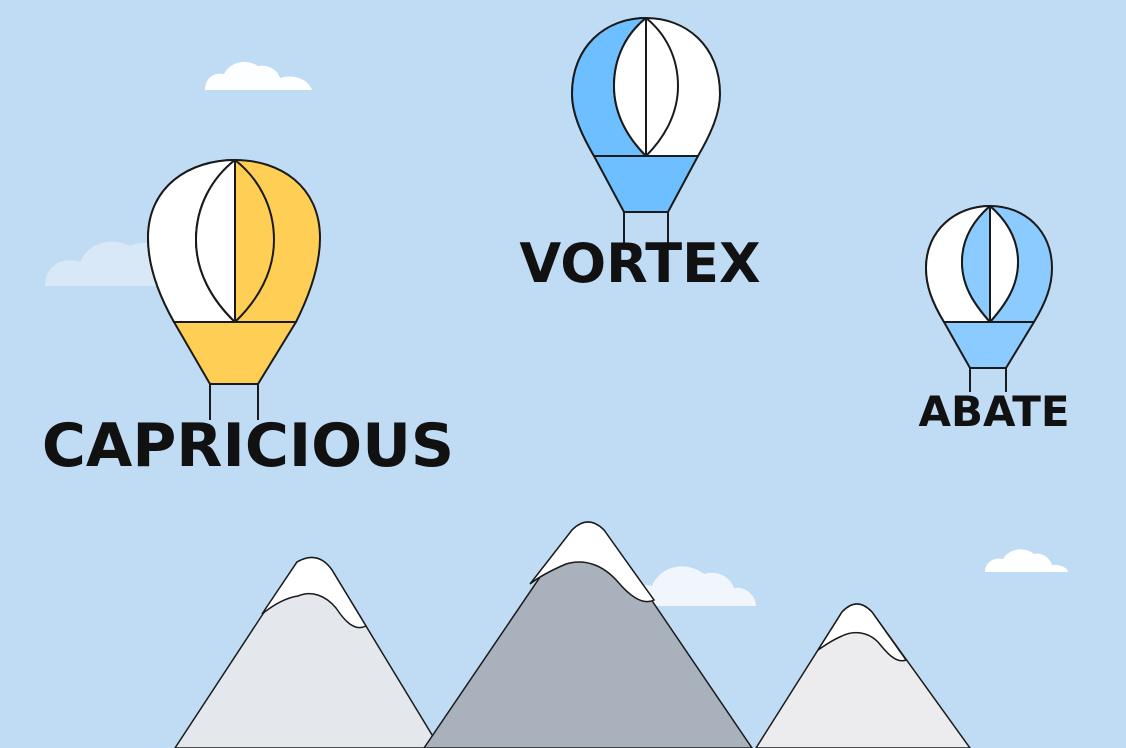 This screenshot has width=1126, height=748. What do you see at coordinates (248, 446) in the screenshot?
I see `balloon-word: CAPRICIOUS` at bounding box center [248, 446].